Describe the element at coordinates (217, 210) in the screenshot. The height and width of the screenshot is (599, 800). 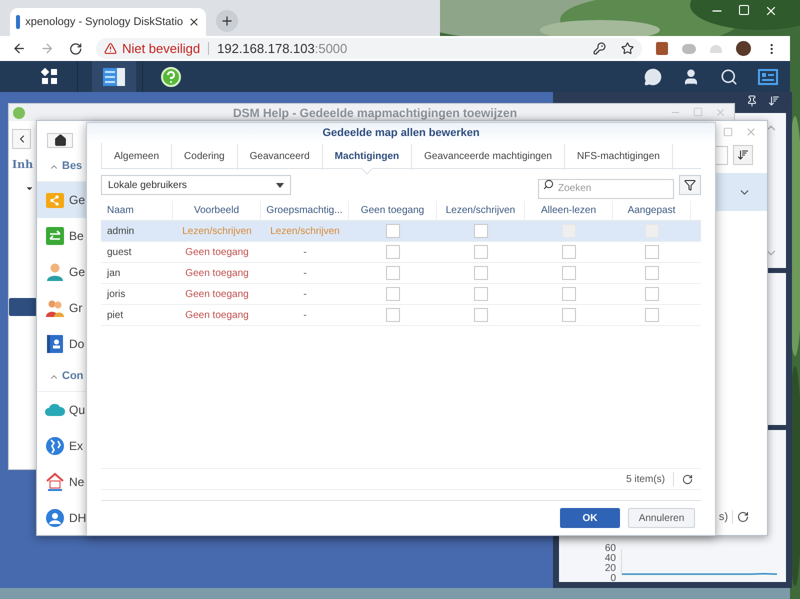
I see `column-header: Voorbeeld` at that location.